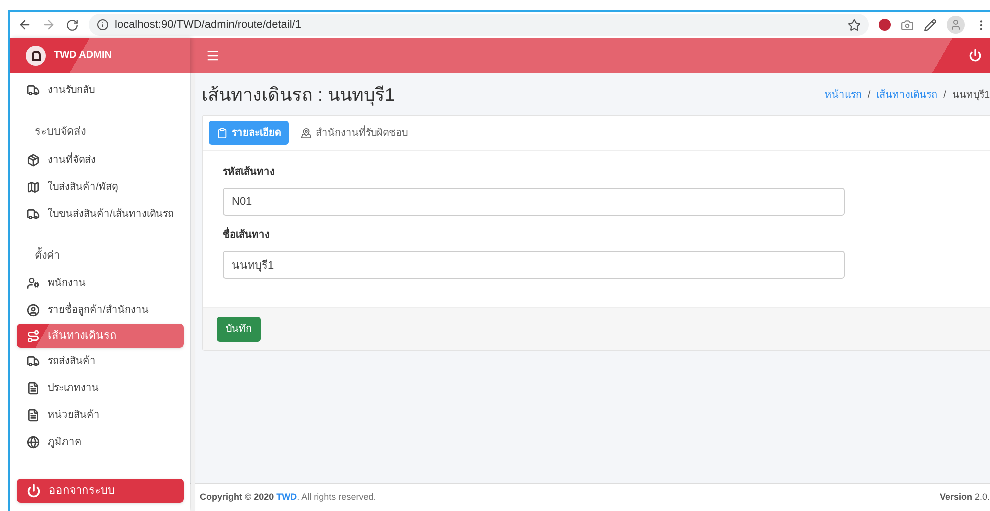 Image resolution: width=990 pixels, height=511 pixels. I want to click on sidebar-section-header: ตั้งค่า, so click(47, 255).